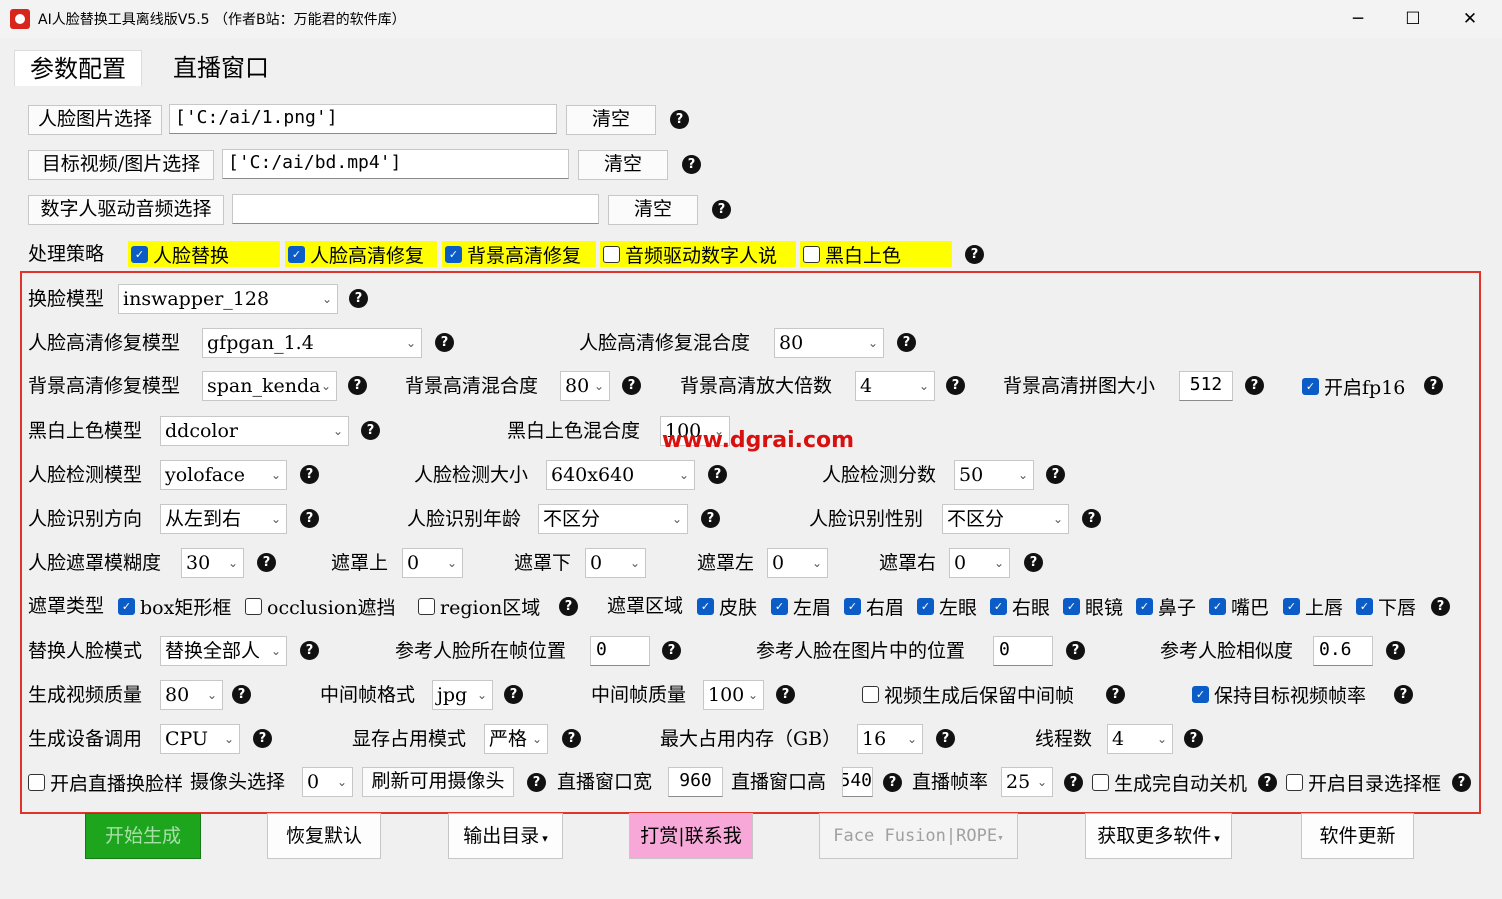  What do you see at coordinates (918, 836) in the screenshot?
I see `face-fusion-rope-button: Face Fusion|ROPE▾` at bounding box center [918, 836].